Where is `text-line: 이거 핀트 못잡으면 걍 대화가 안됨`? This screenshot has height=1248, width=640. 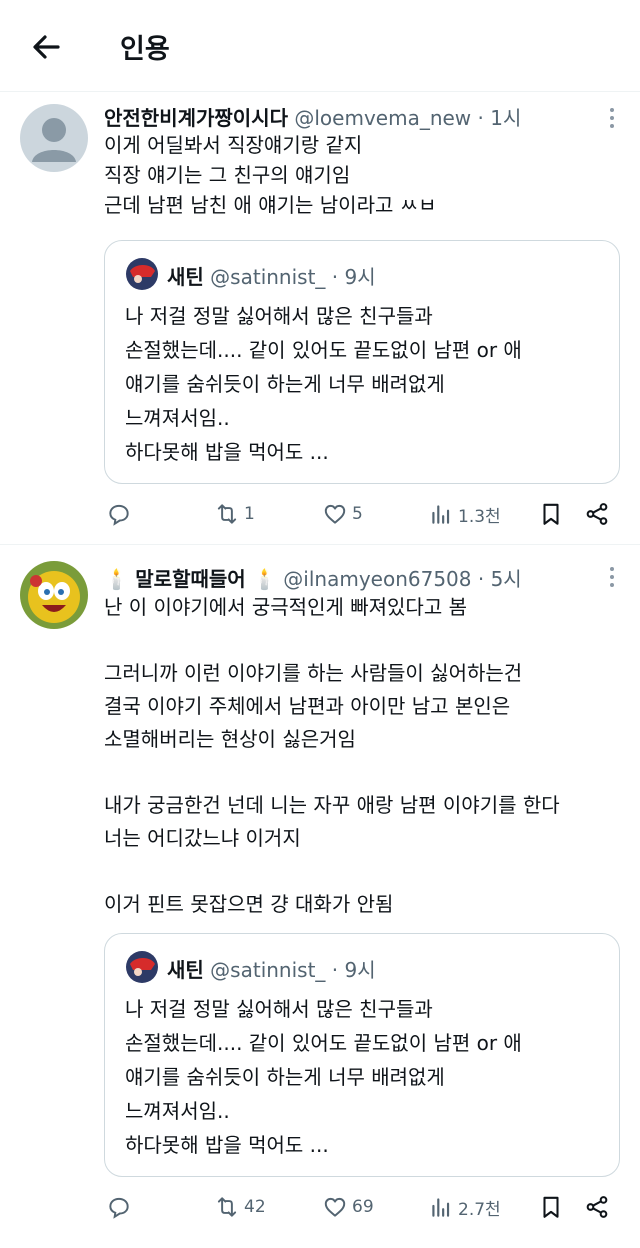 text-line: 이거 핀트 못잡으면 걍 대화가 안됨 is located at coordinates (249, 904).